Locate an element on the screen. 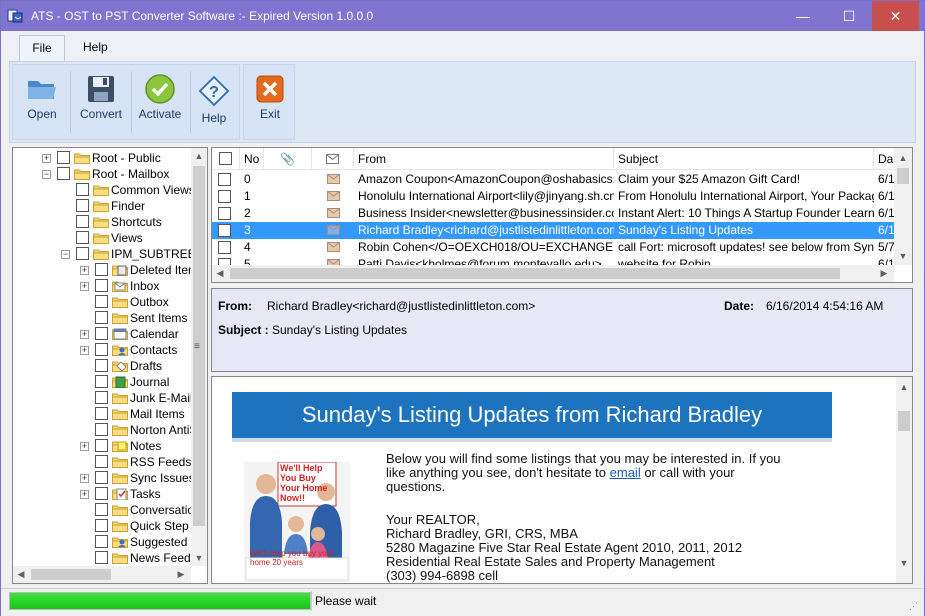 The image size is (925, 616). maximize-button: ☐ is located at coordinates (849, 16).